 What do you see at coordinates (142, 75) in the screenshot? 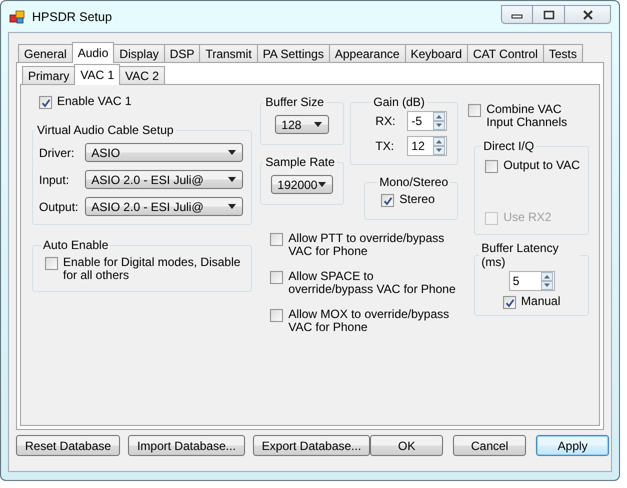
I see `tab: VAC 2` at bounding box center [142, 75].